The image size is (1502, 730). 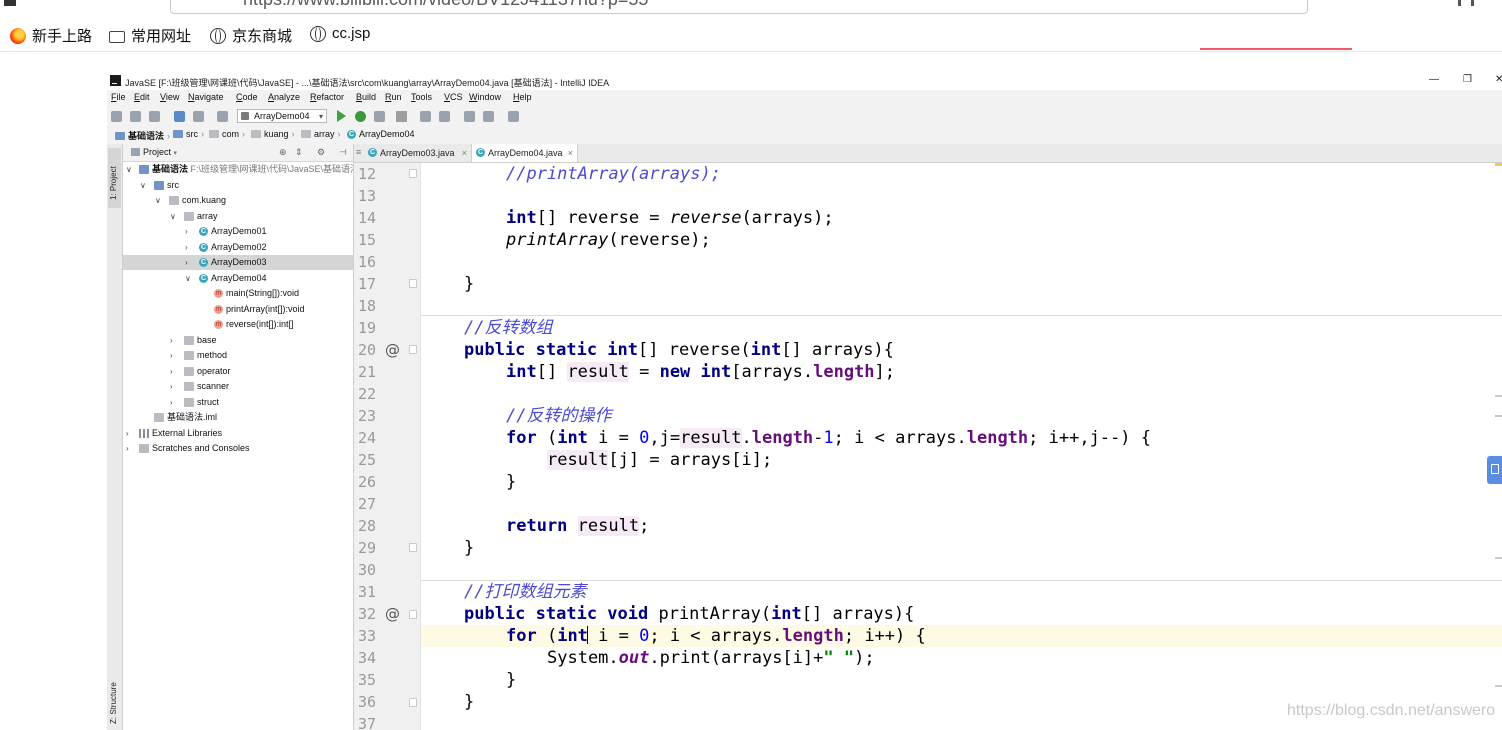 I want to click on crumb-array: array ›, so click(x=321, y=134).